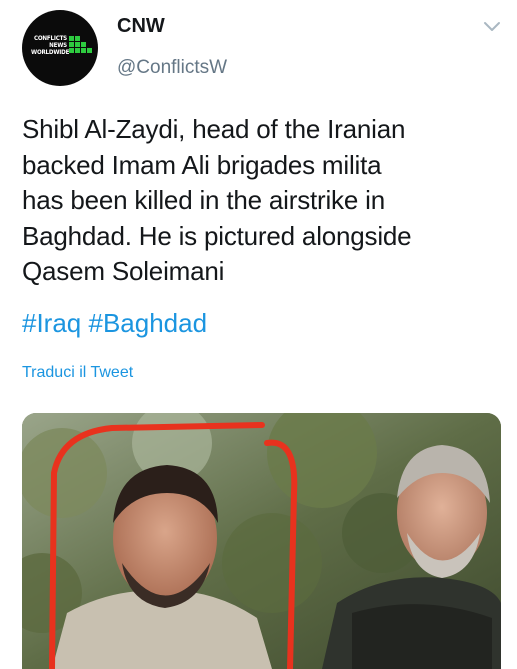 The width and height of the screenshot is (517, 669). I want to click on hashtag-iraq: #Iraq, so click(51, 323).